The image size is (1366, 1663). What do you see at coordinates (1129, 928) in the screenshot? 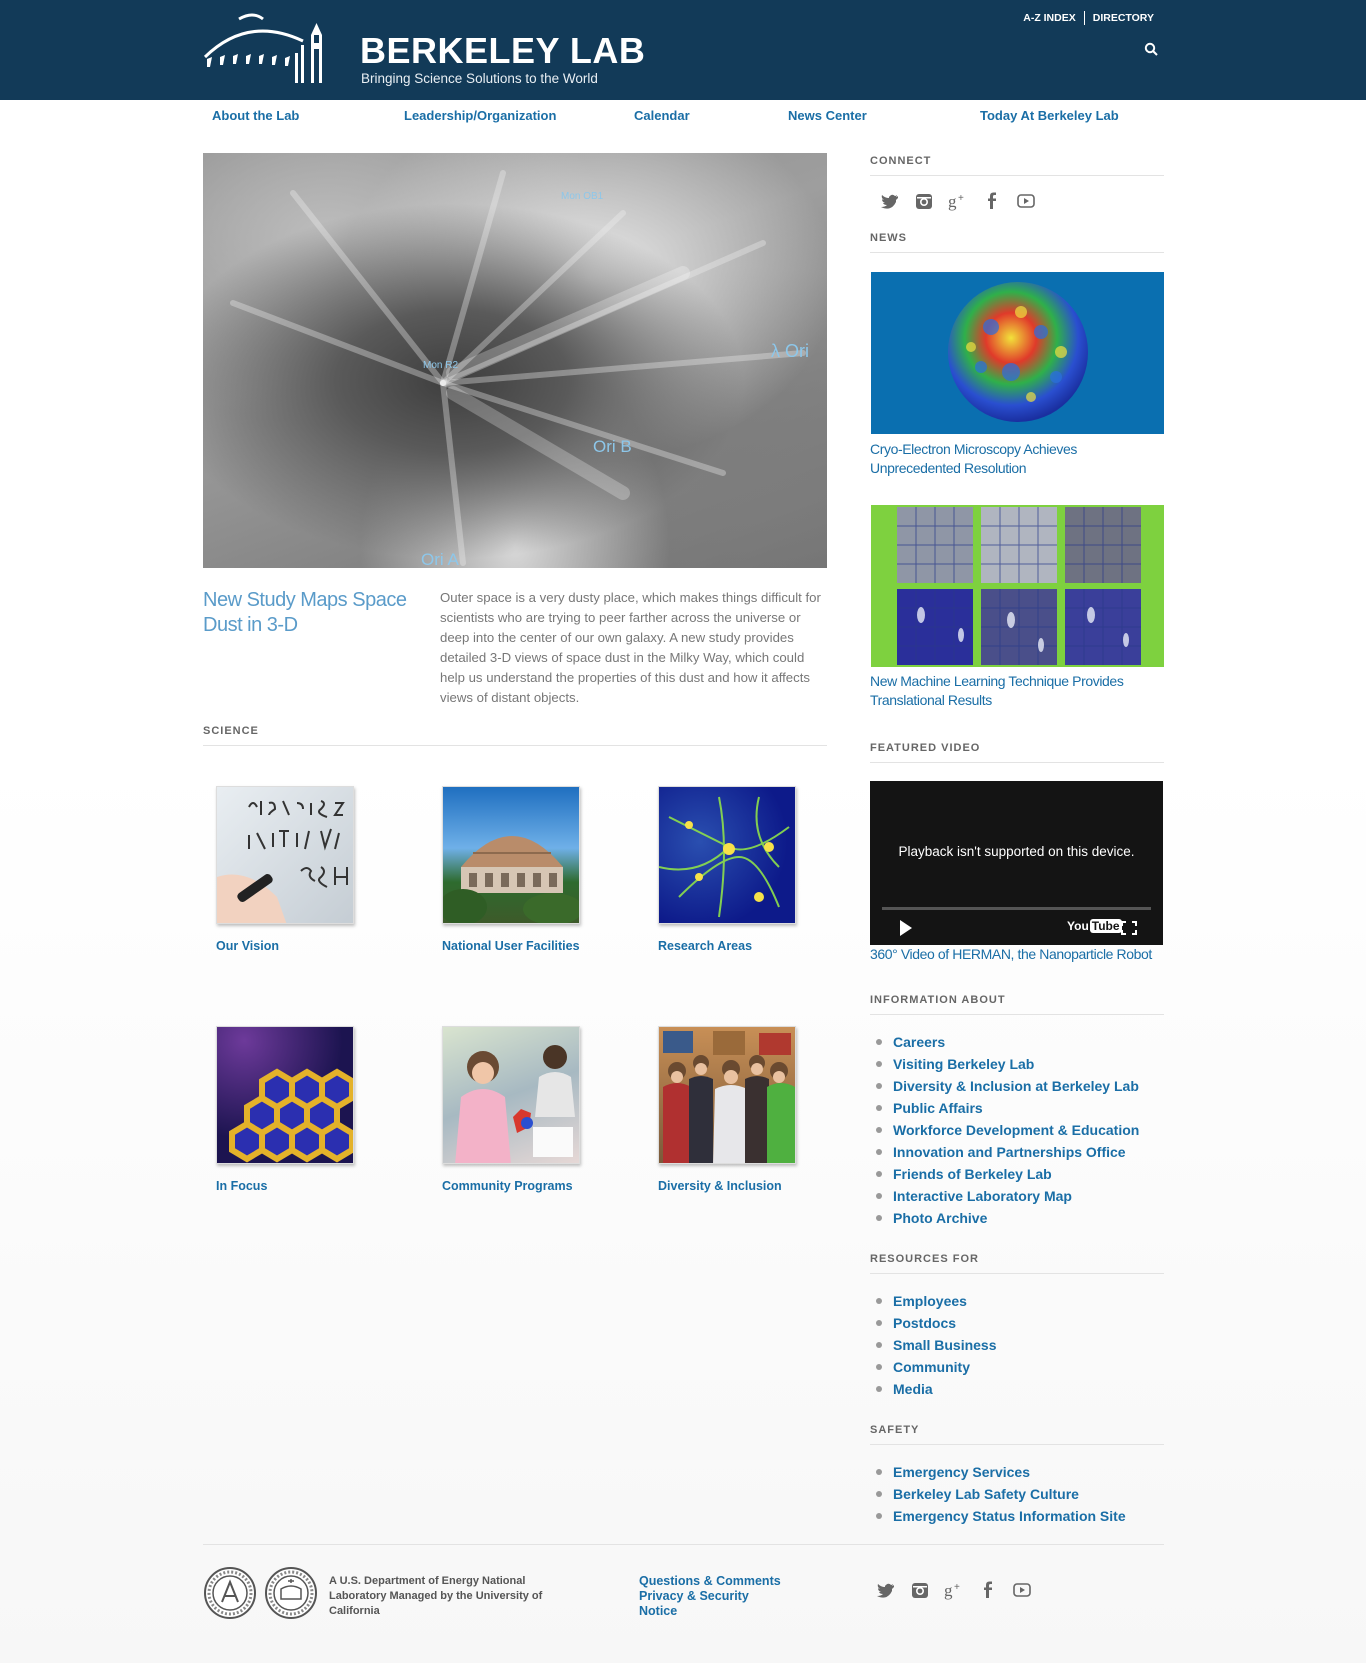
I see `fullscreen-icon` at bounding box center [1129, 928].